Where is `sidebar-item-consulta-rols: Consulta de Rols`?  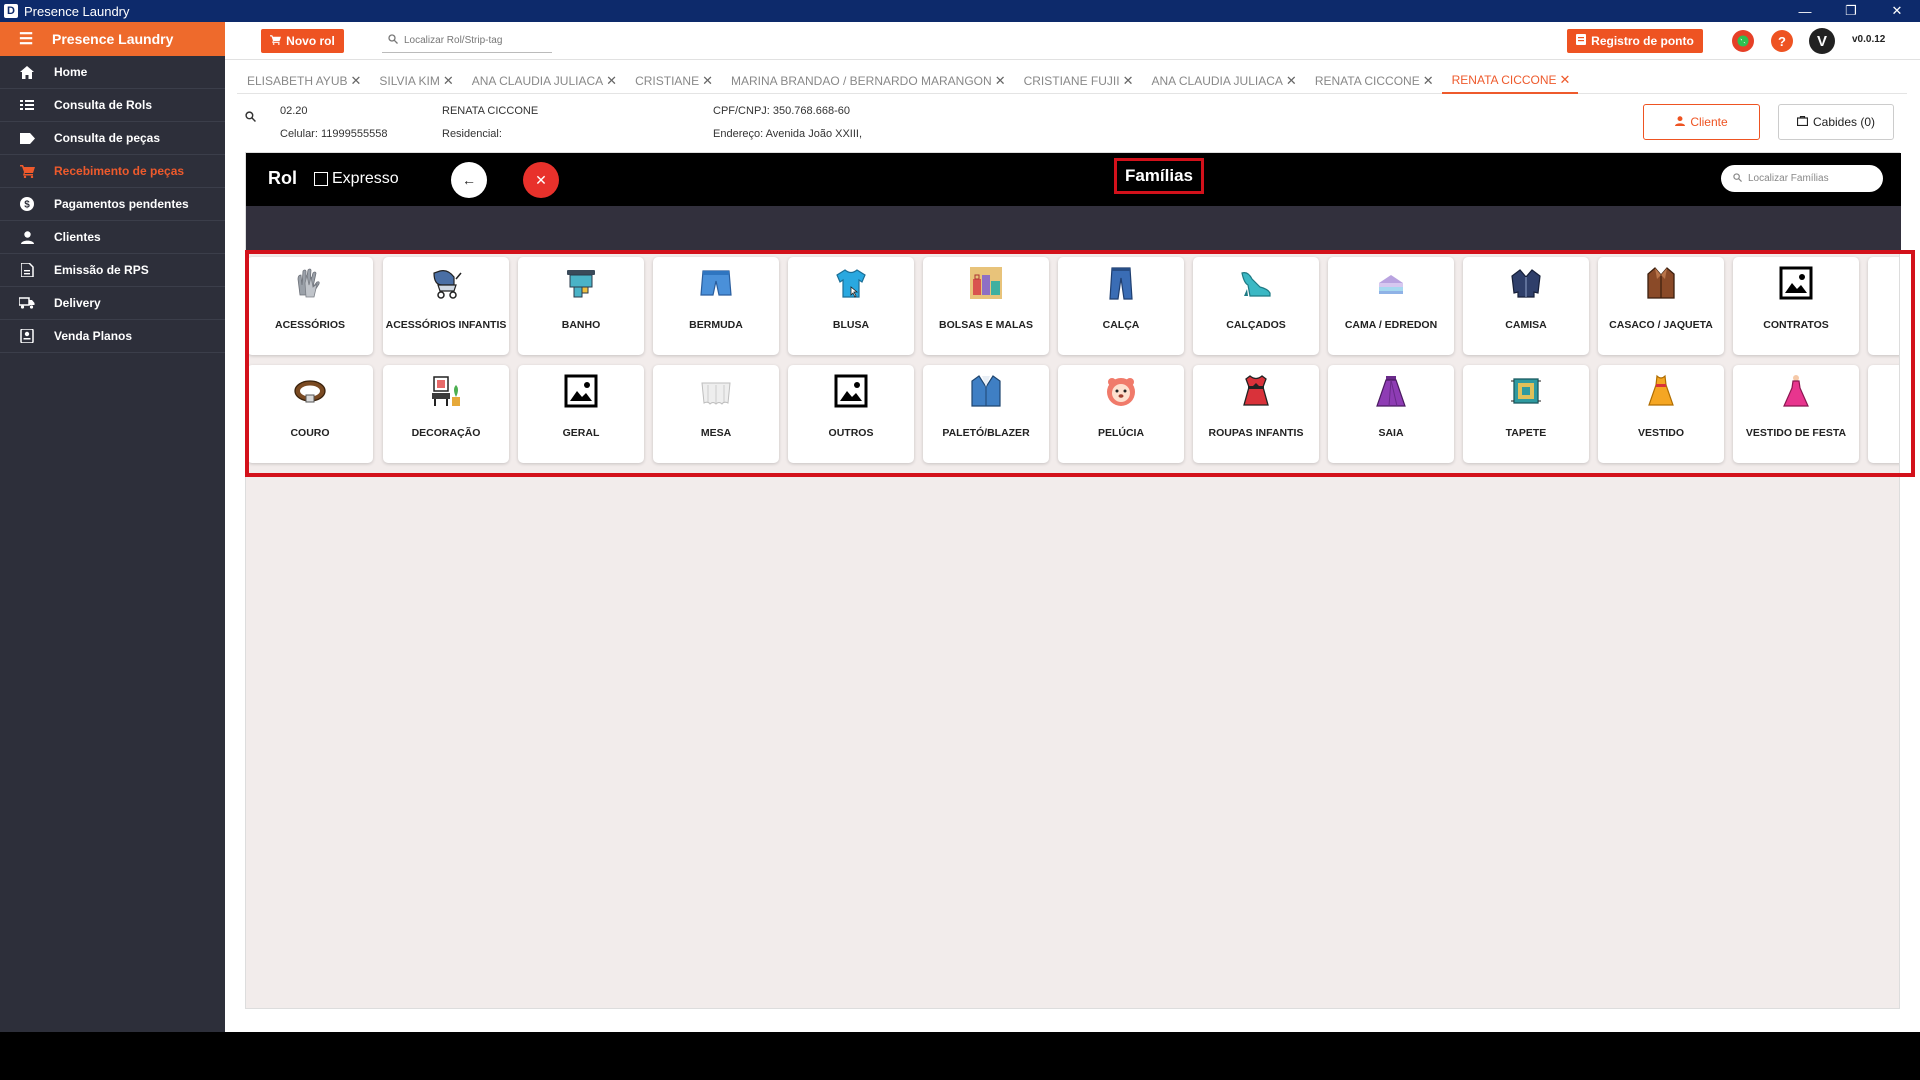
sidebar-item-consulta-rols: Consulta de Rols is located at coordinates (112, 105).